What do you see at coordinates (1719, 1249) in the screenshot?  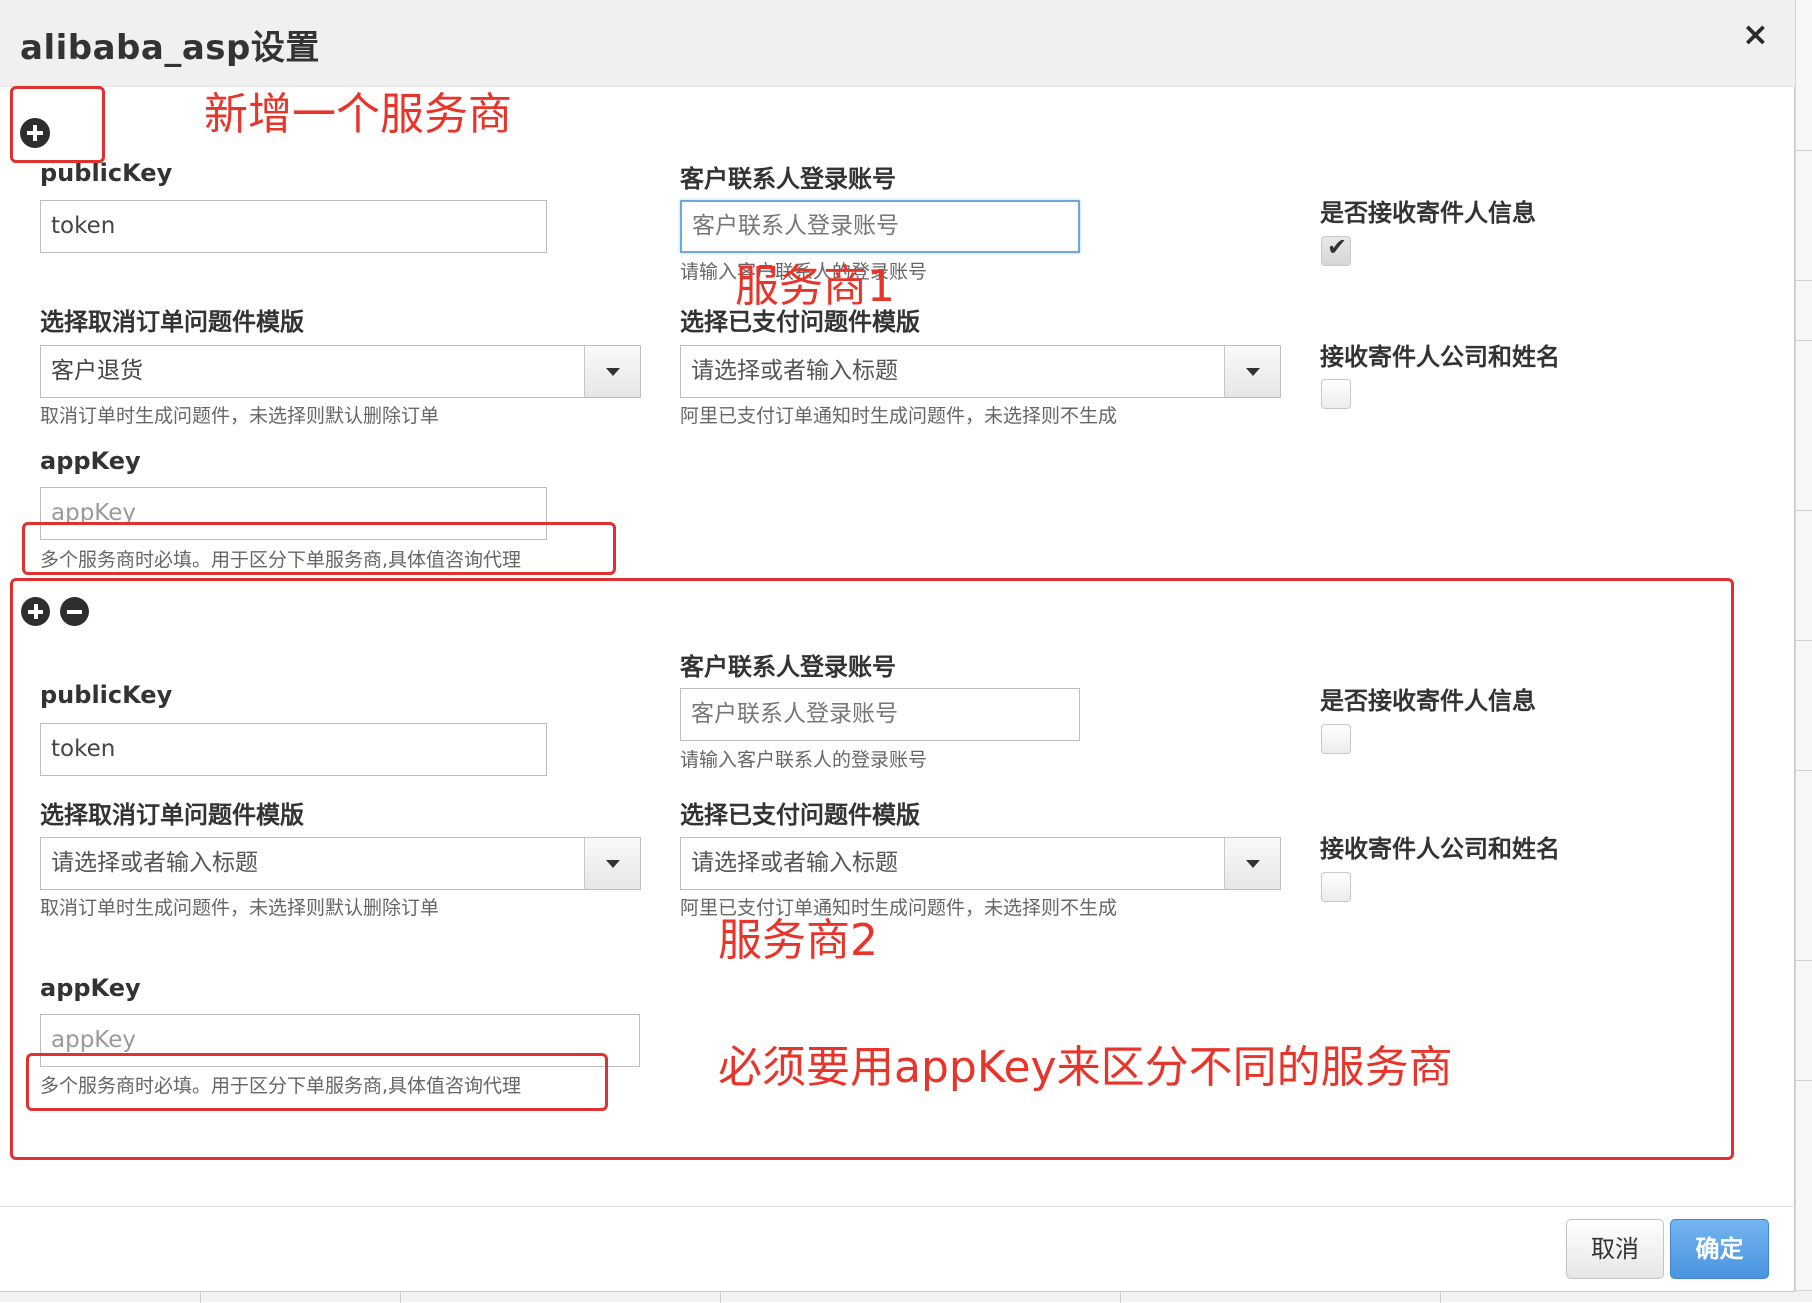 I see `confirm-button: 确定` at bounding box center [1719, 1249].